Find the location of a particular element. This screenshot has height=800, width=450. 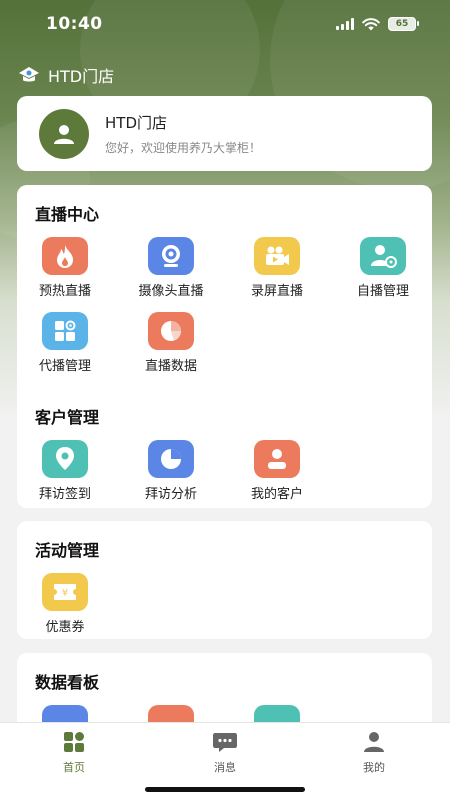

activity-management-section: 活动管理 ¥ 优惠券 is located at coordinates (224, 580).